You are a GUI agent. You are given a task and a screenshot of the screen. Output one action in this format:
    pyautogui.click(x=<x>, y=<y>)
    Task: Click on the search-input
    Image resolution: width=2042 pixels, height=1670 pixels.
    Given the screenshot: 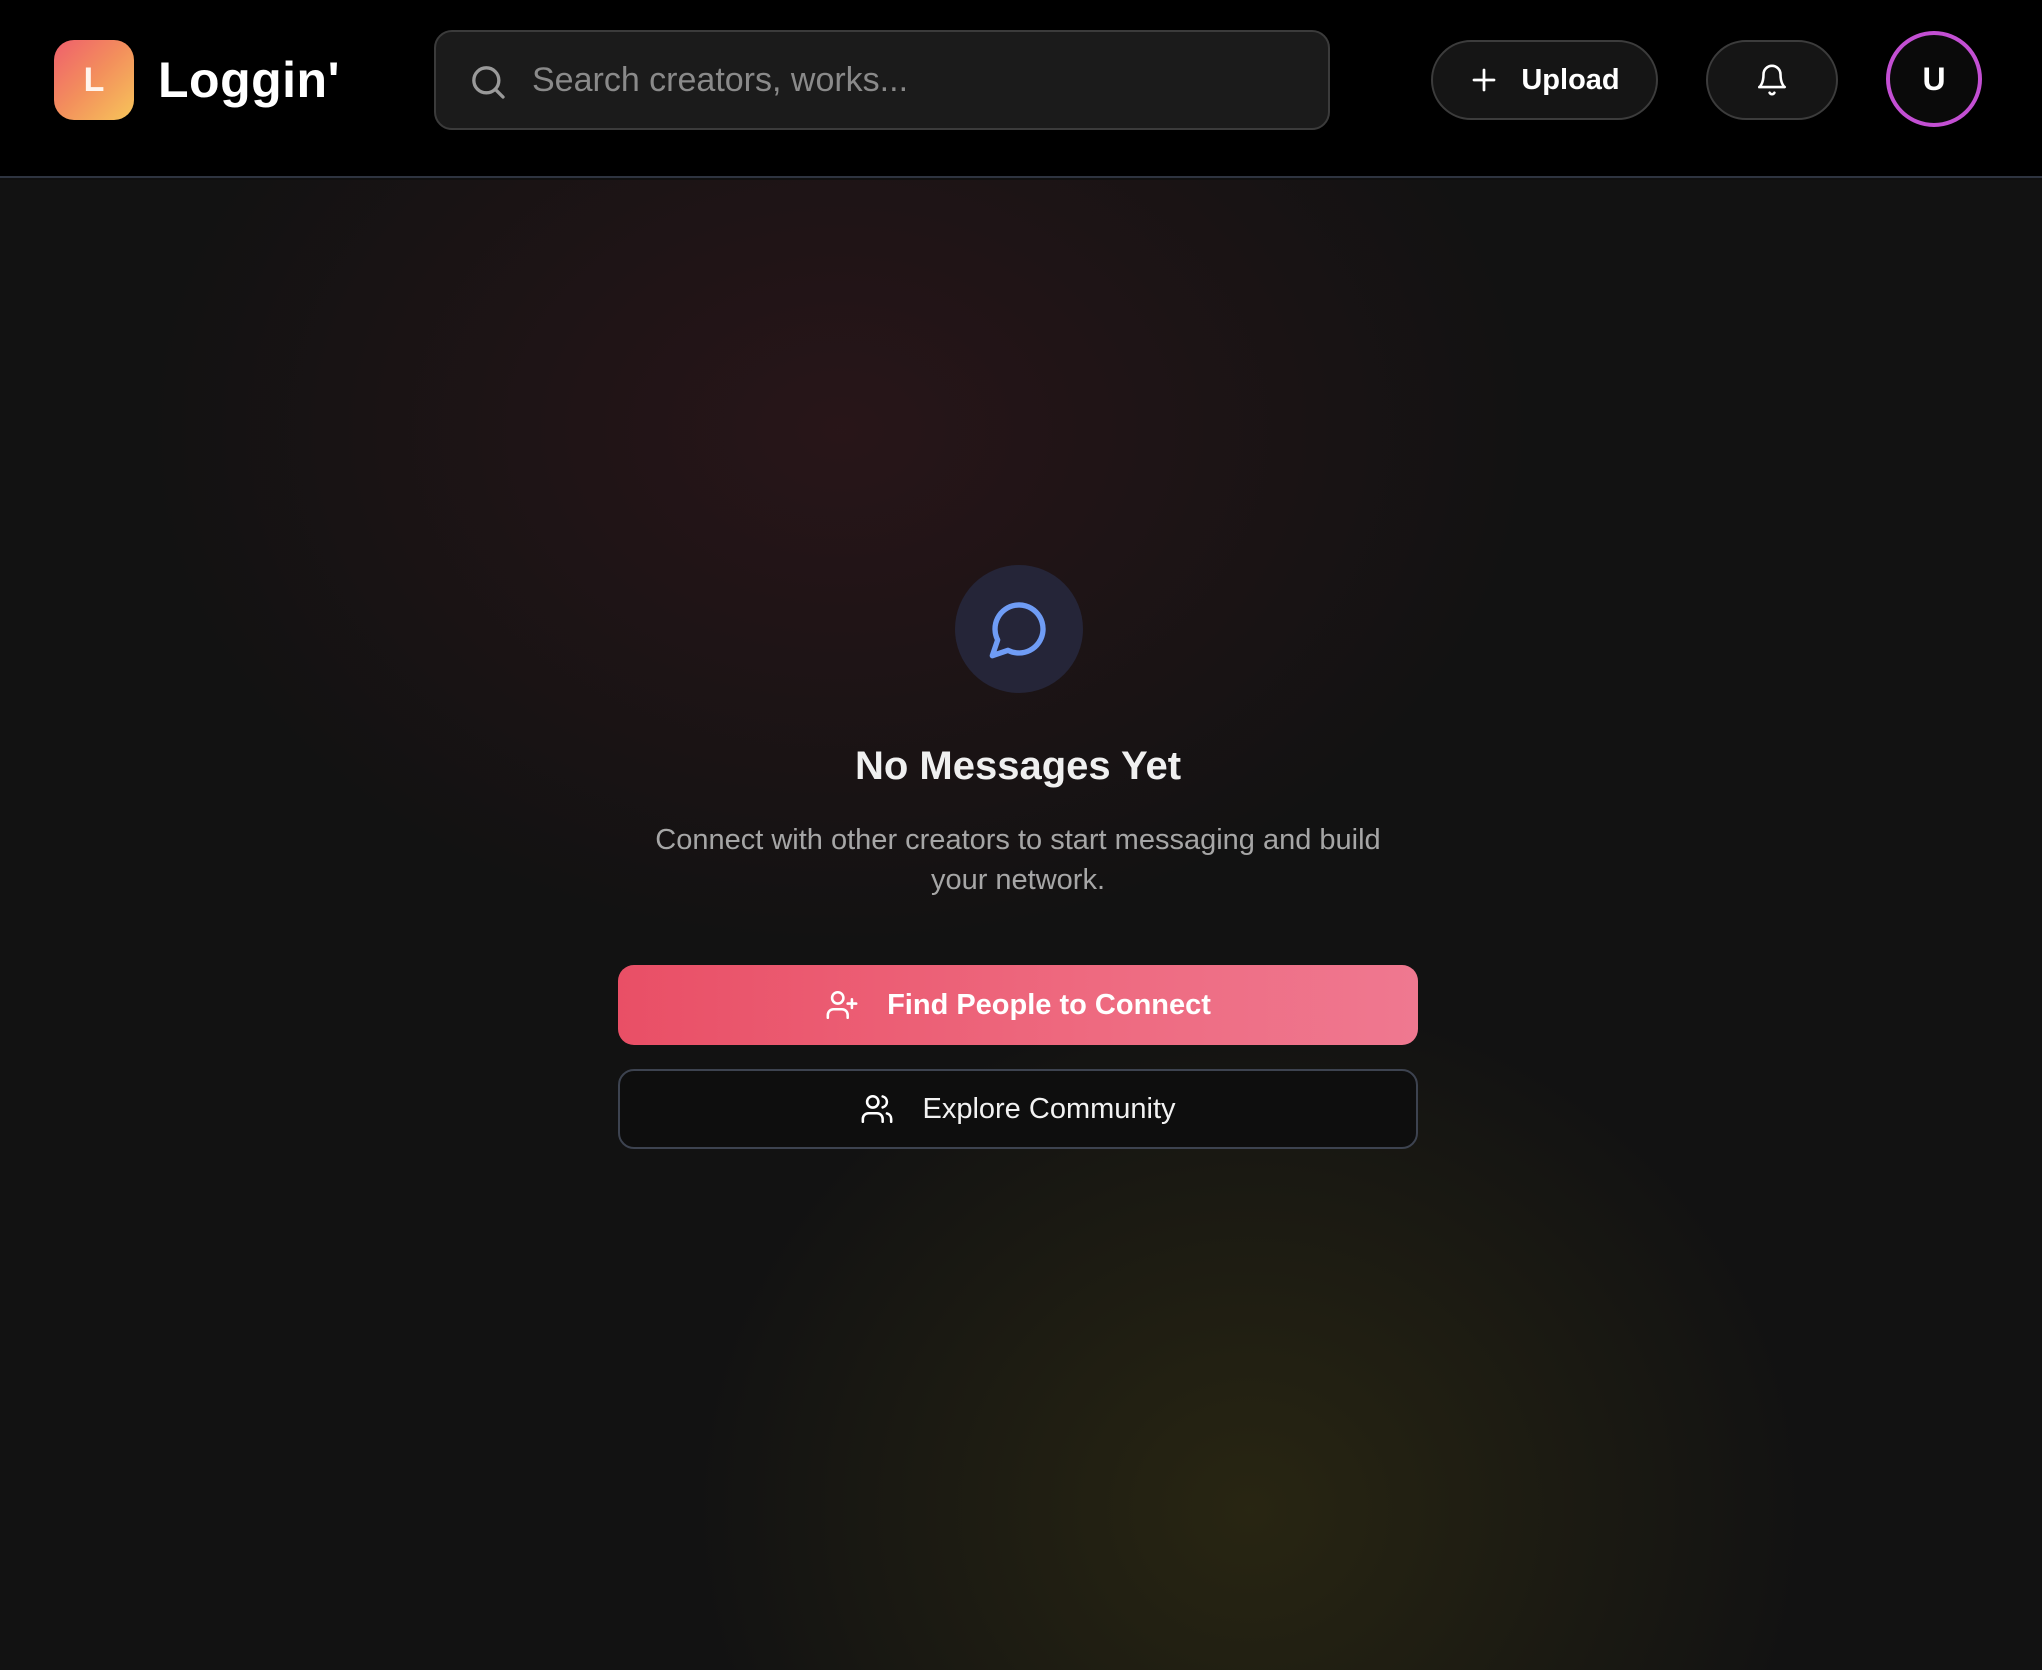 What is the action you would take?
    pyautogui.click(x=917, y=80)
    